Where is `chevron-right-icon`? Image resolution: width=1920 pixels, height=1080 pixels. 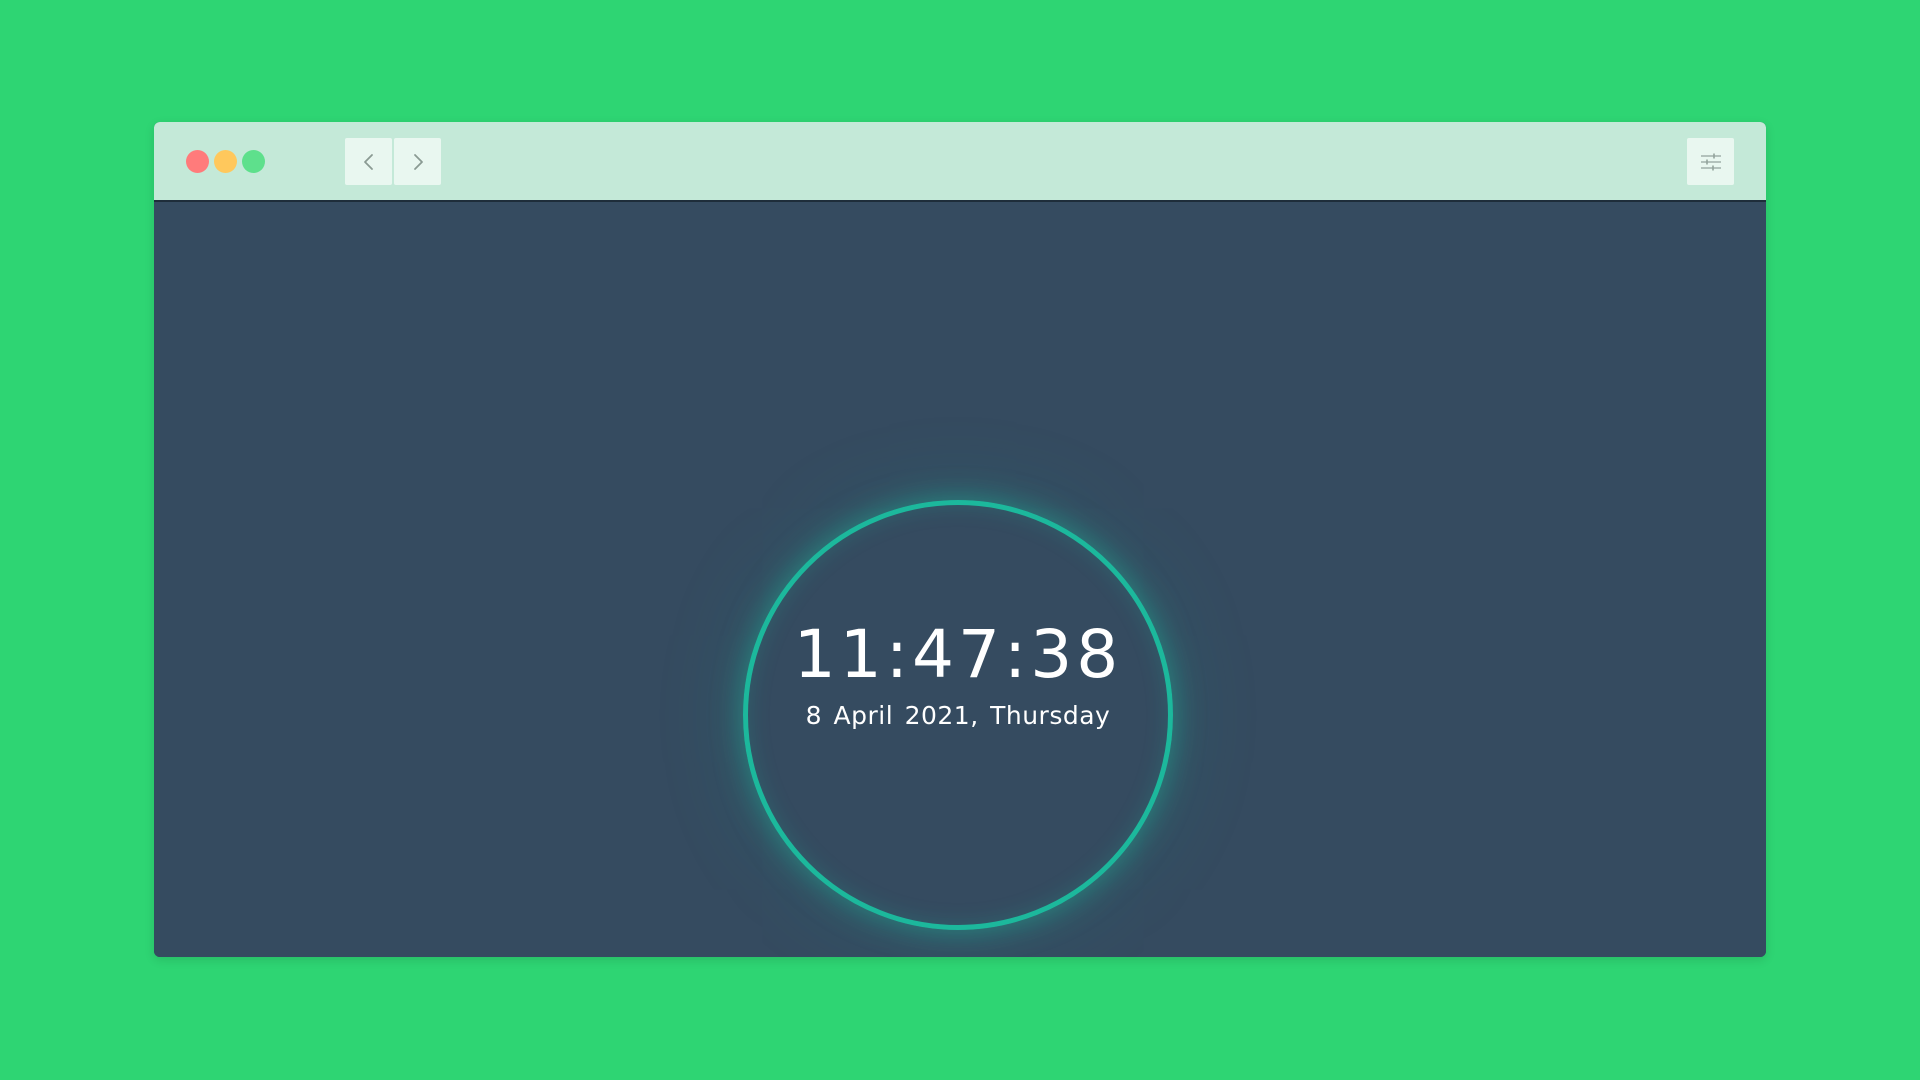
chevron-right-icon is located at coordinates (418, 161).